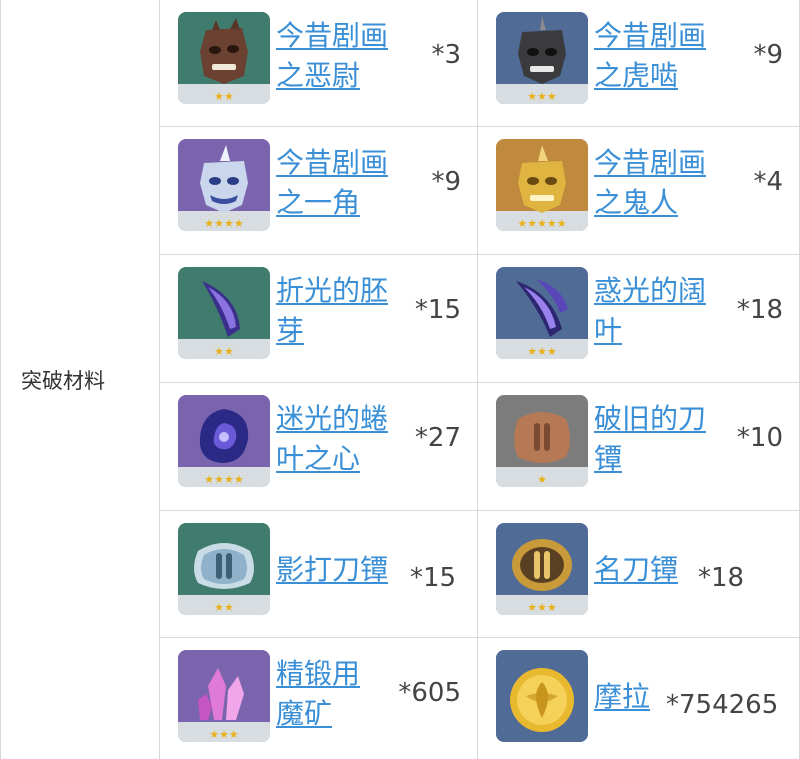 This screenshot has width=800, height=759. I want to click on material-cell: ★★ 今昔剧画 之恶尉 *3, so click(319, 63).